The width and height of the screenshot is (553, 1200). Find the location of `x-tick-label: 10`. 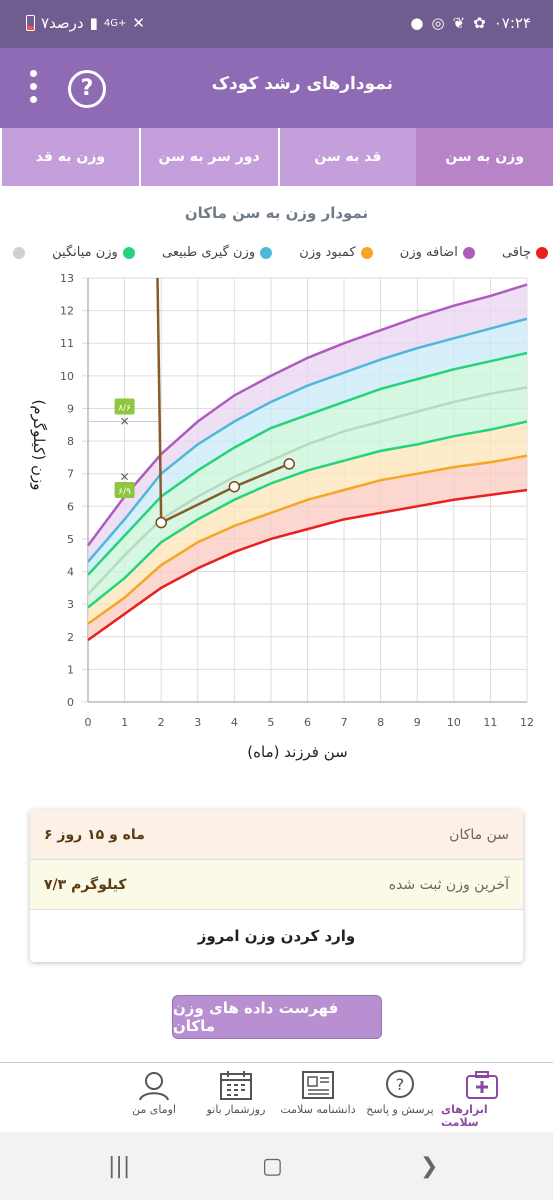

x-tick-label: 10 is located at coordinates (454, 722).